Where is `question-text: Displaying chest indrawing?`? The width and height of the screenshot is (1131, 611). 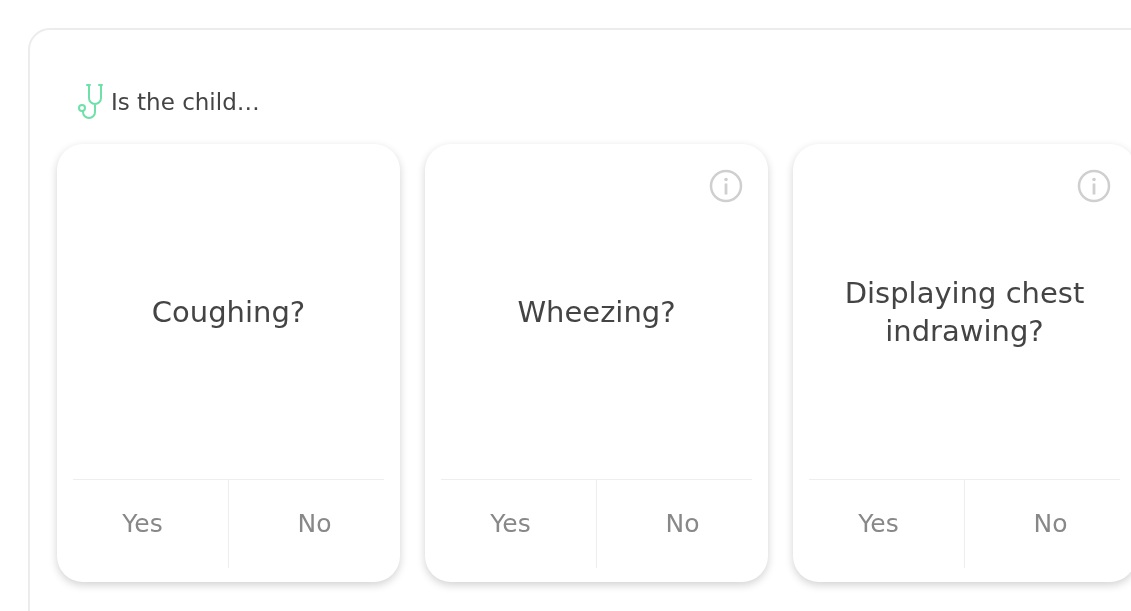
question-text: Displaying chest indrawing? is located at coordinates (964, 312).